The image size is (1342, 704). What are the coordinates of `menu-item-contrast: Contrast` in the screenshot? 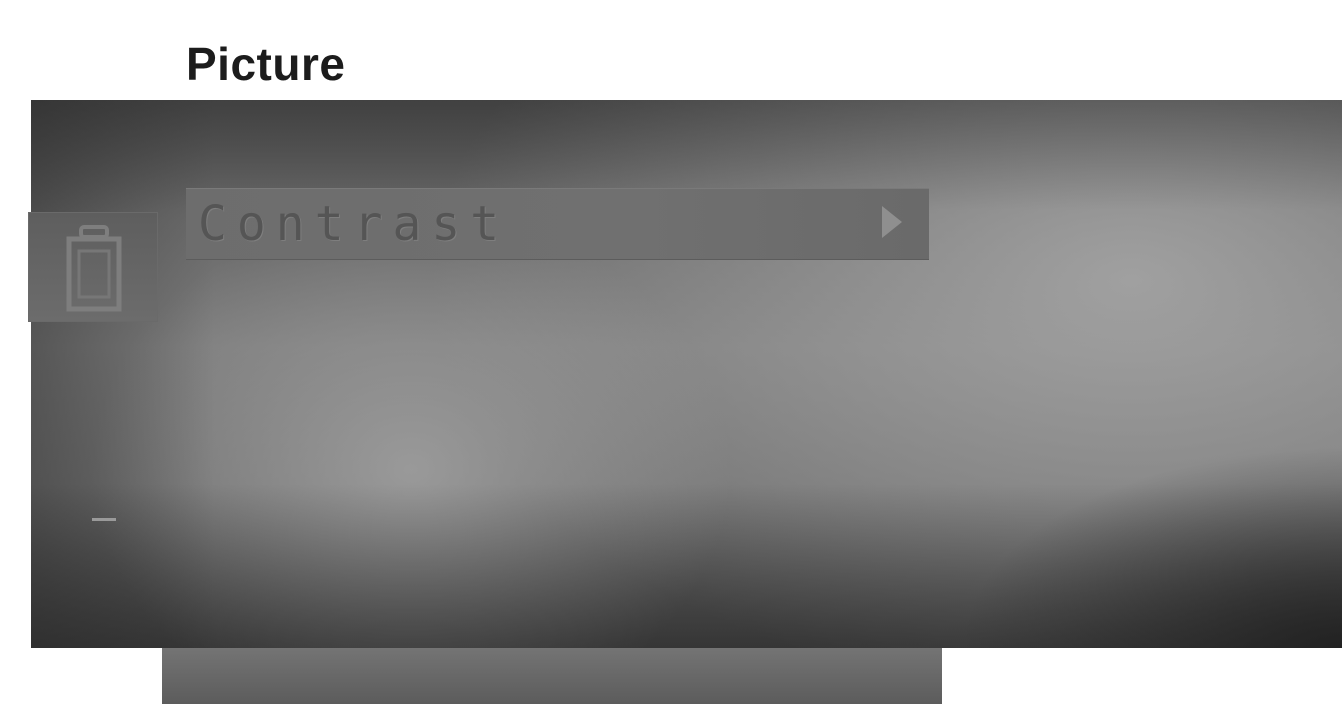 It's located at (557, 224).